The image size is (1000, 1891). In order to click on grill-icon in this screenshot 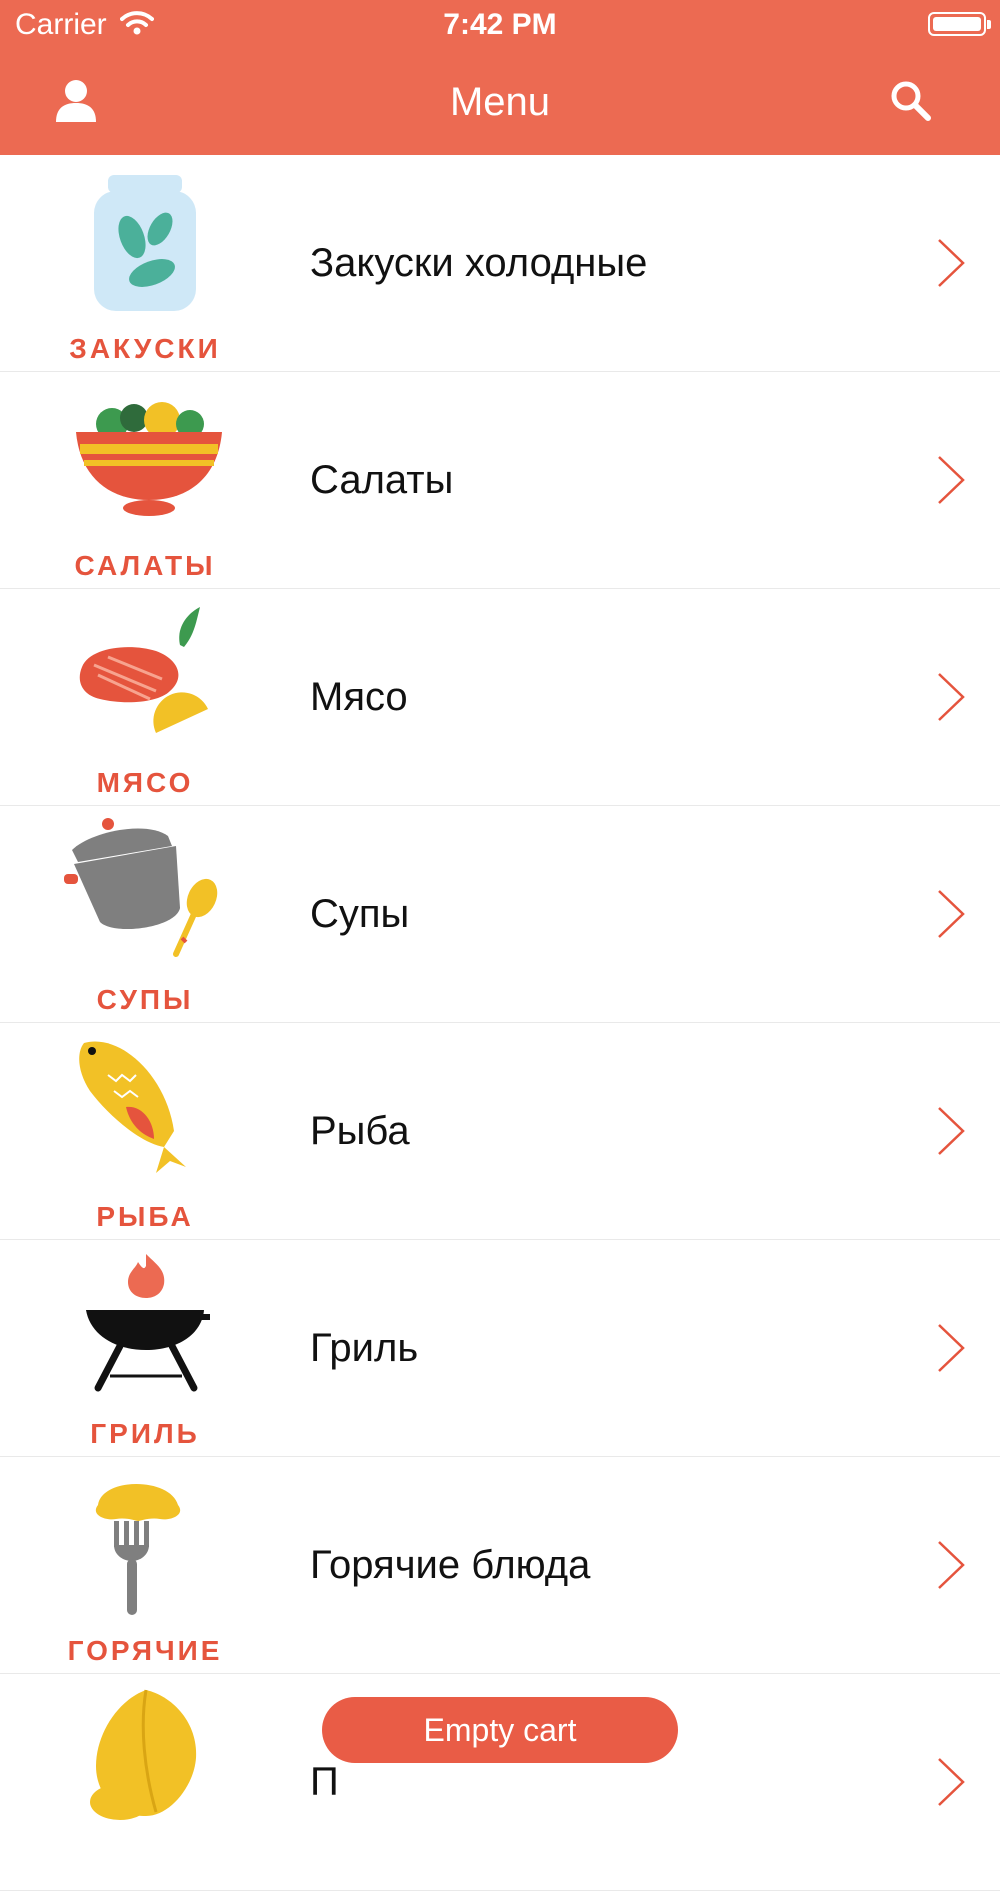, I will do `click(145, 1327)`.